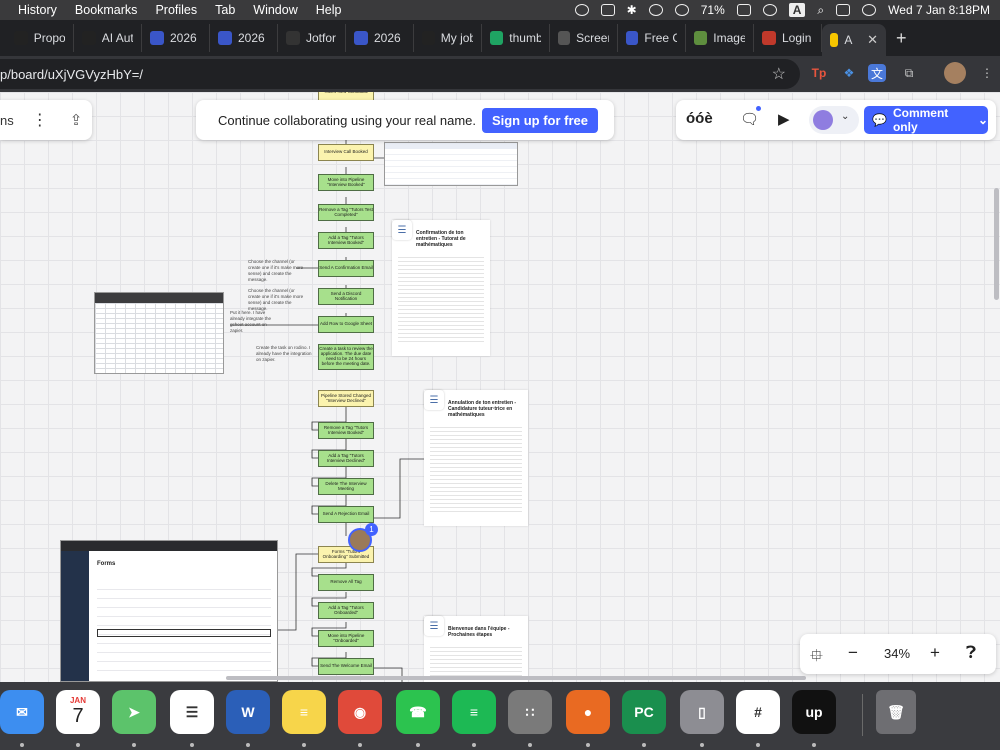 This screenshot has height=750, width=1000. I want to click on browser-tab: Au ✕, so click(854, 40).